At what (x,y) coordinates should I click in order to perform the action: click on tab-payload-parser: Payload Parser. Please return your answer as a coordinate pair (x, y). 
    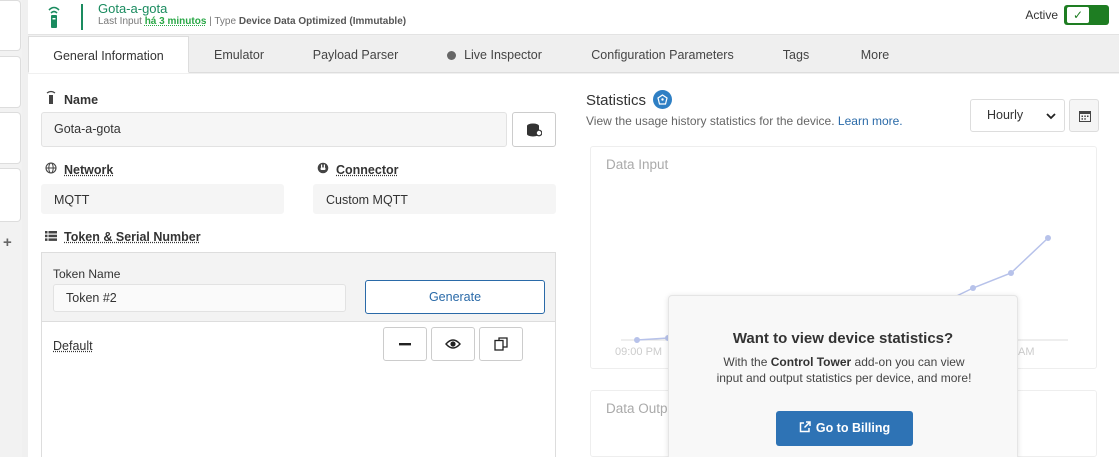
    Looking at the image, I should click on (355, 54).